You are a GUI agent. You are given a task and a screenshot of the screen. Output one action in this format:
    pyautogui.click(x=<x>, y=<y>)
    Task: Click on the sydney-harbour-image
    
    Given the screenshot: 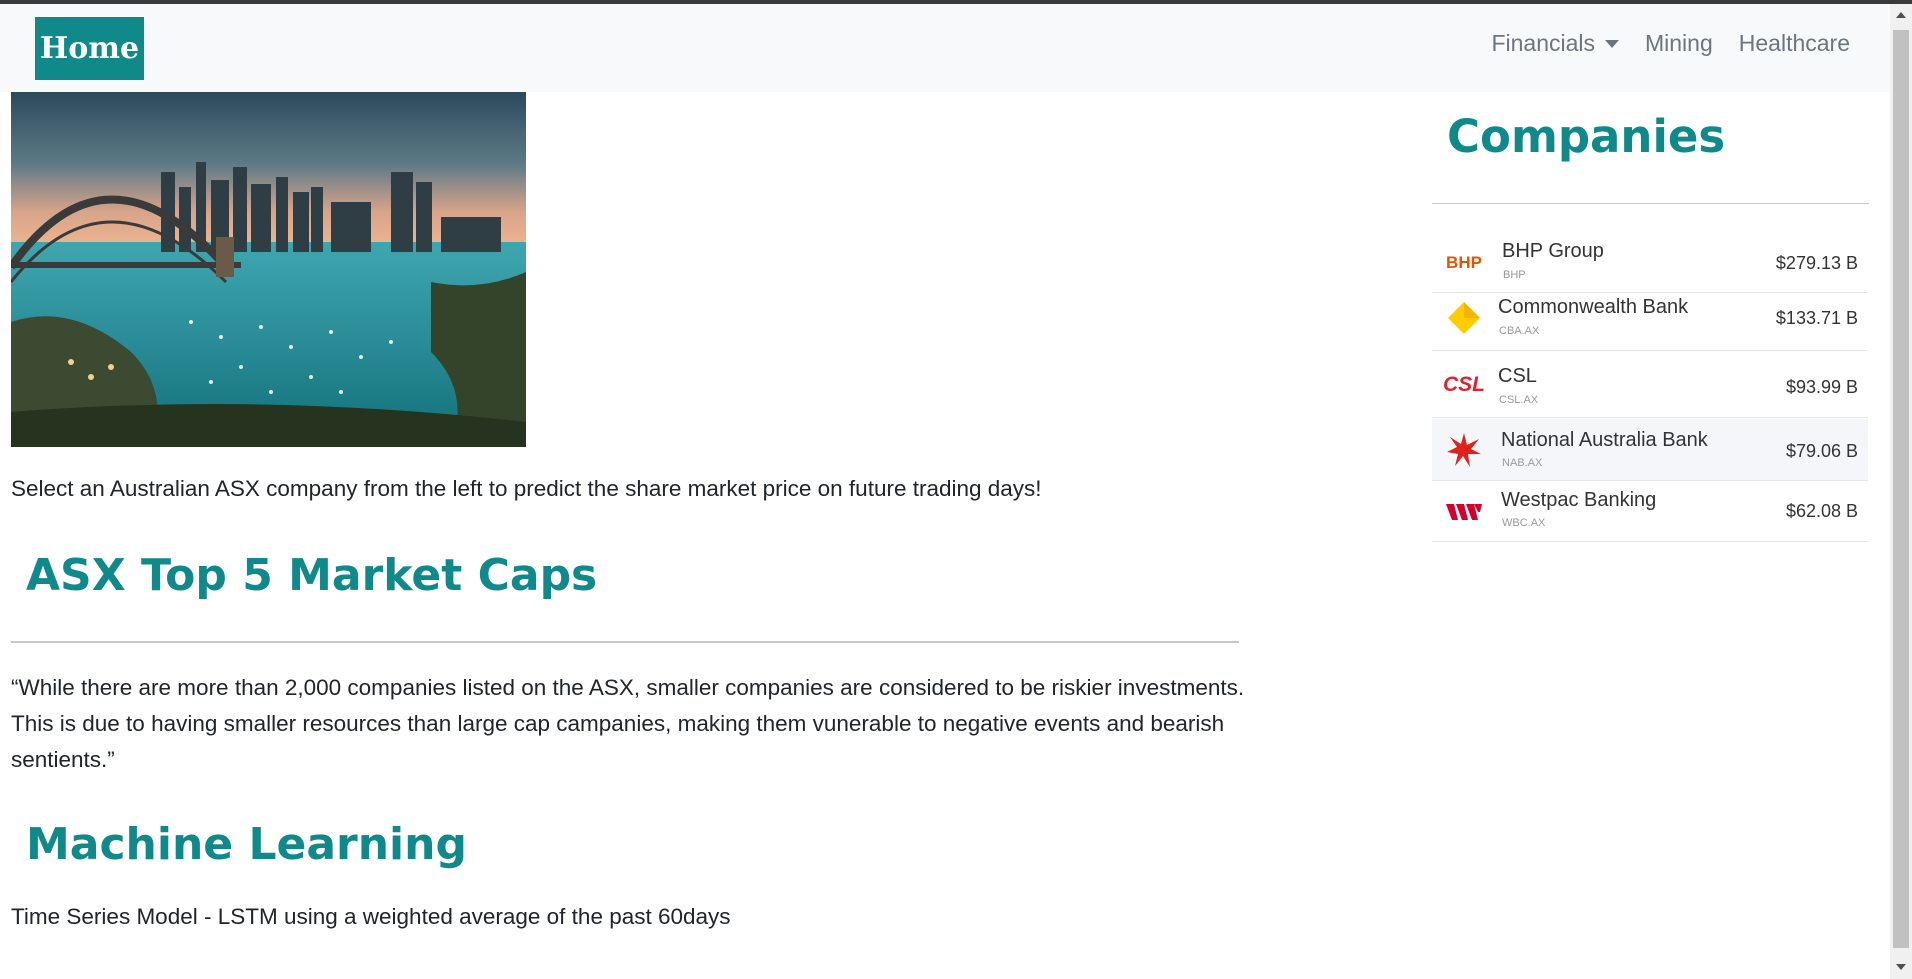 What is the action you would take?
    pyautogui.click(x=268, y=269)
    